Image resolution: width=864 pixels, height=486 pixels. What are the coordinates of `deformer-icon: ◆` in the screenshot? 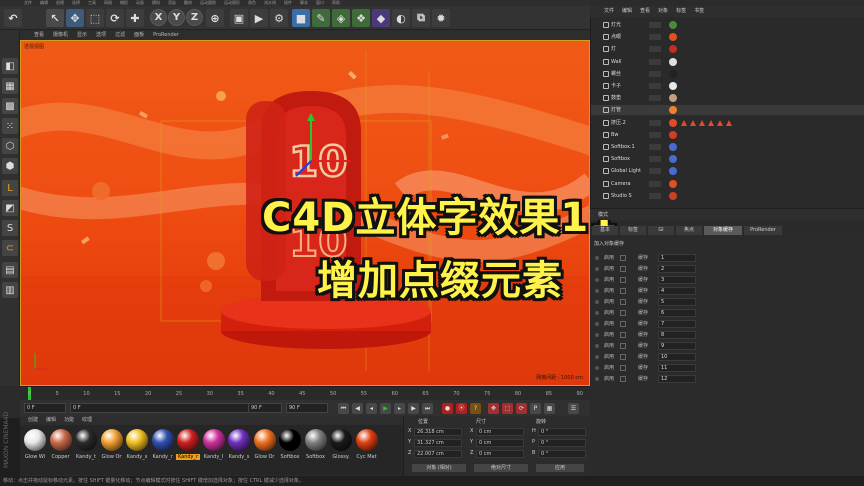 It's located at (381, 18).